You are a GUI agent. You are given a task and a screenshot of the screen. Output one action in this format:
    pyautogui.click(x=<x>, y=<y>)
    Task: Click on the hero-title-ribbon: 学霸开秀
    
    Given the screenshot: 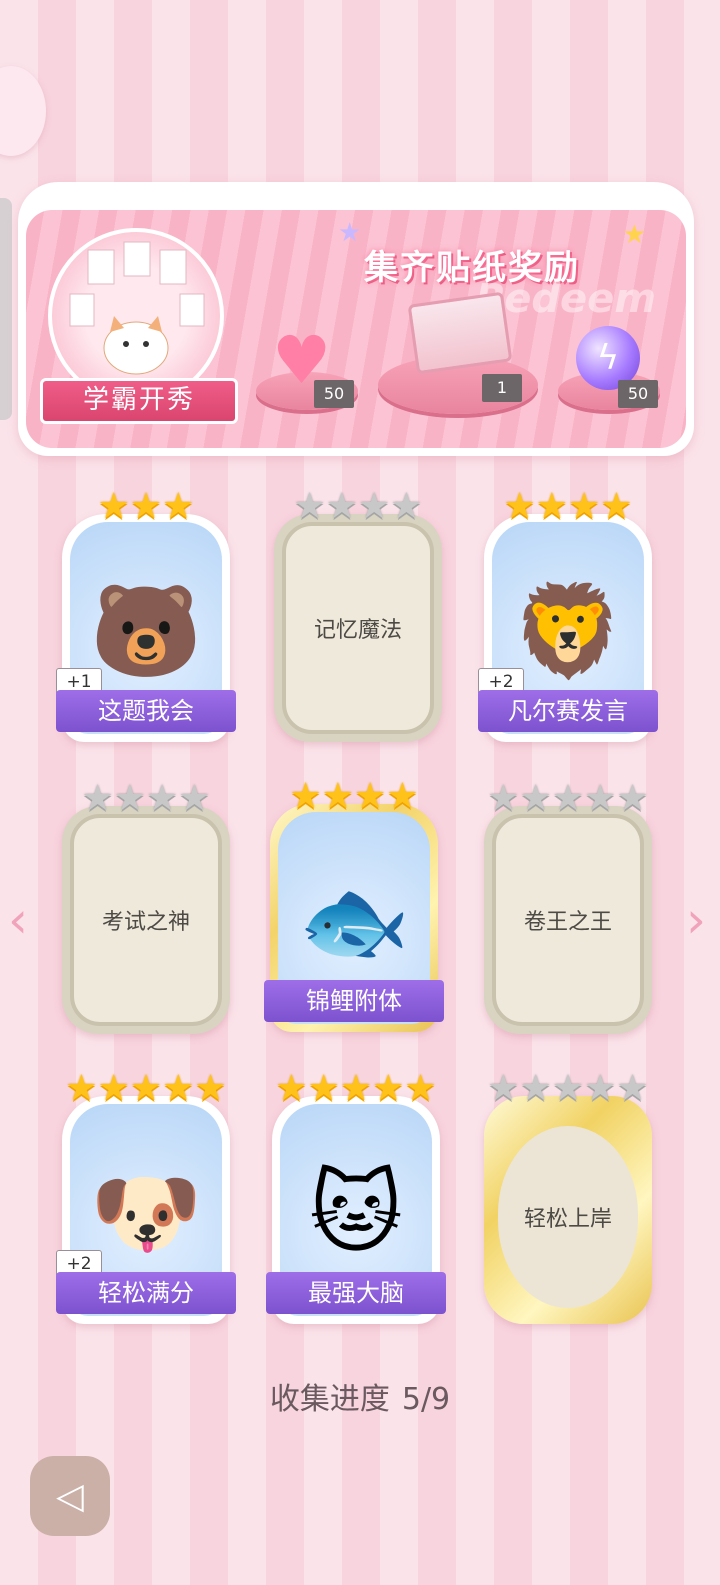 What is the action you would take?
    pyautogui.click(x=139, y=401)
    